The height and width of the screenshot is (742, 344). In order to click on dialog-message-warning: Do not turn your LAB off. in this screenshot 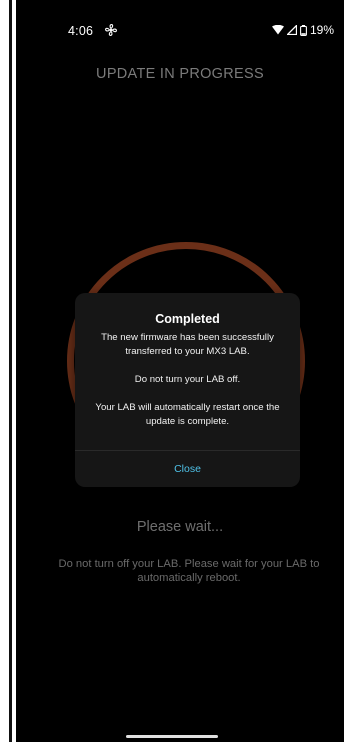, I will do `click(187, 379)`.